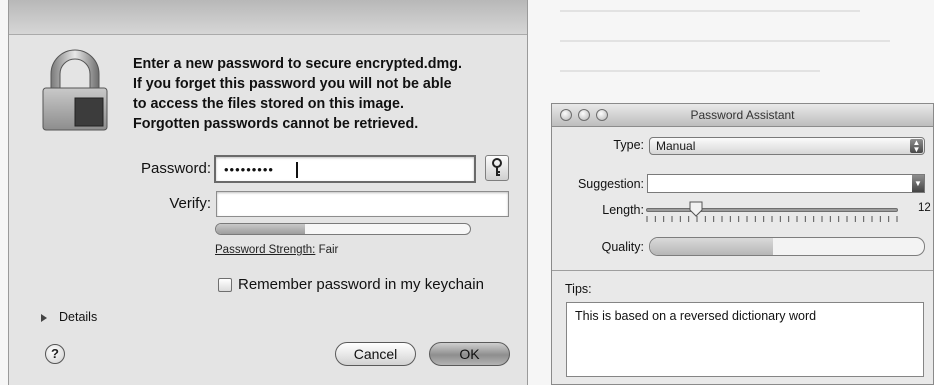  I want to click on updown-arrows-icon: ▲ ▼, so click(916, 146).